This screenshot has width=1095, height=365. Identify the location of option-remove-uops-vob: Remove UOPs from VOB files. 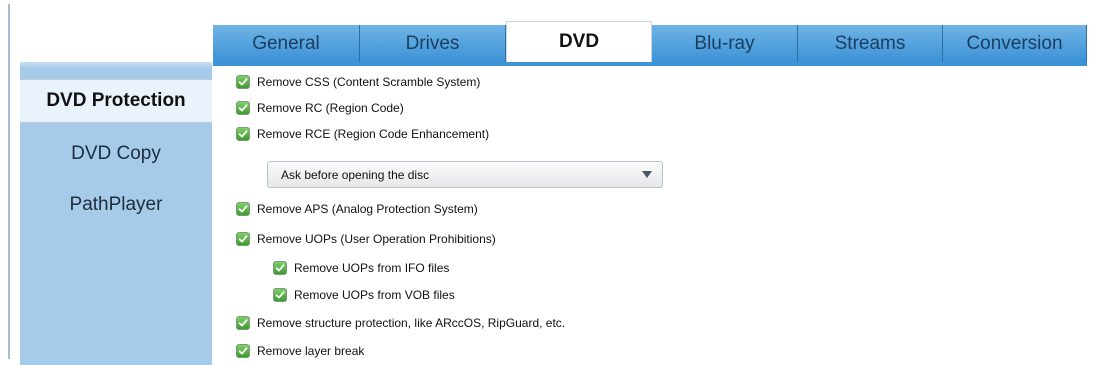
(364, 295).